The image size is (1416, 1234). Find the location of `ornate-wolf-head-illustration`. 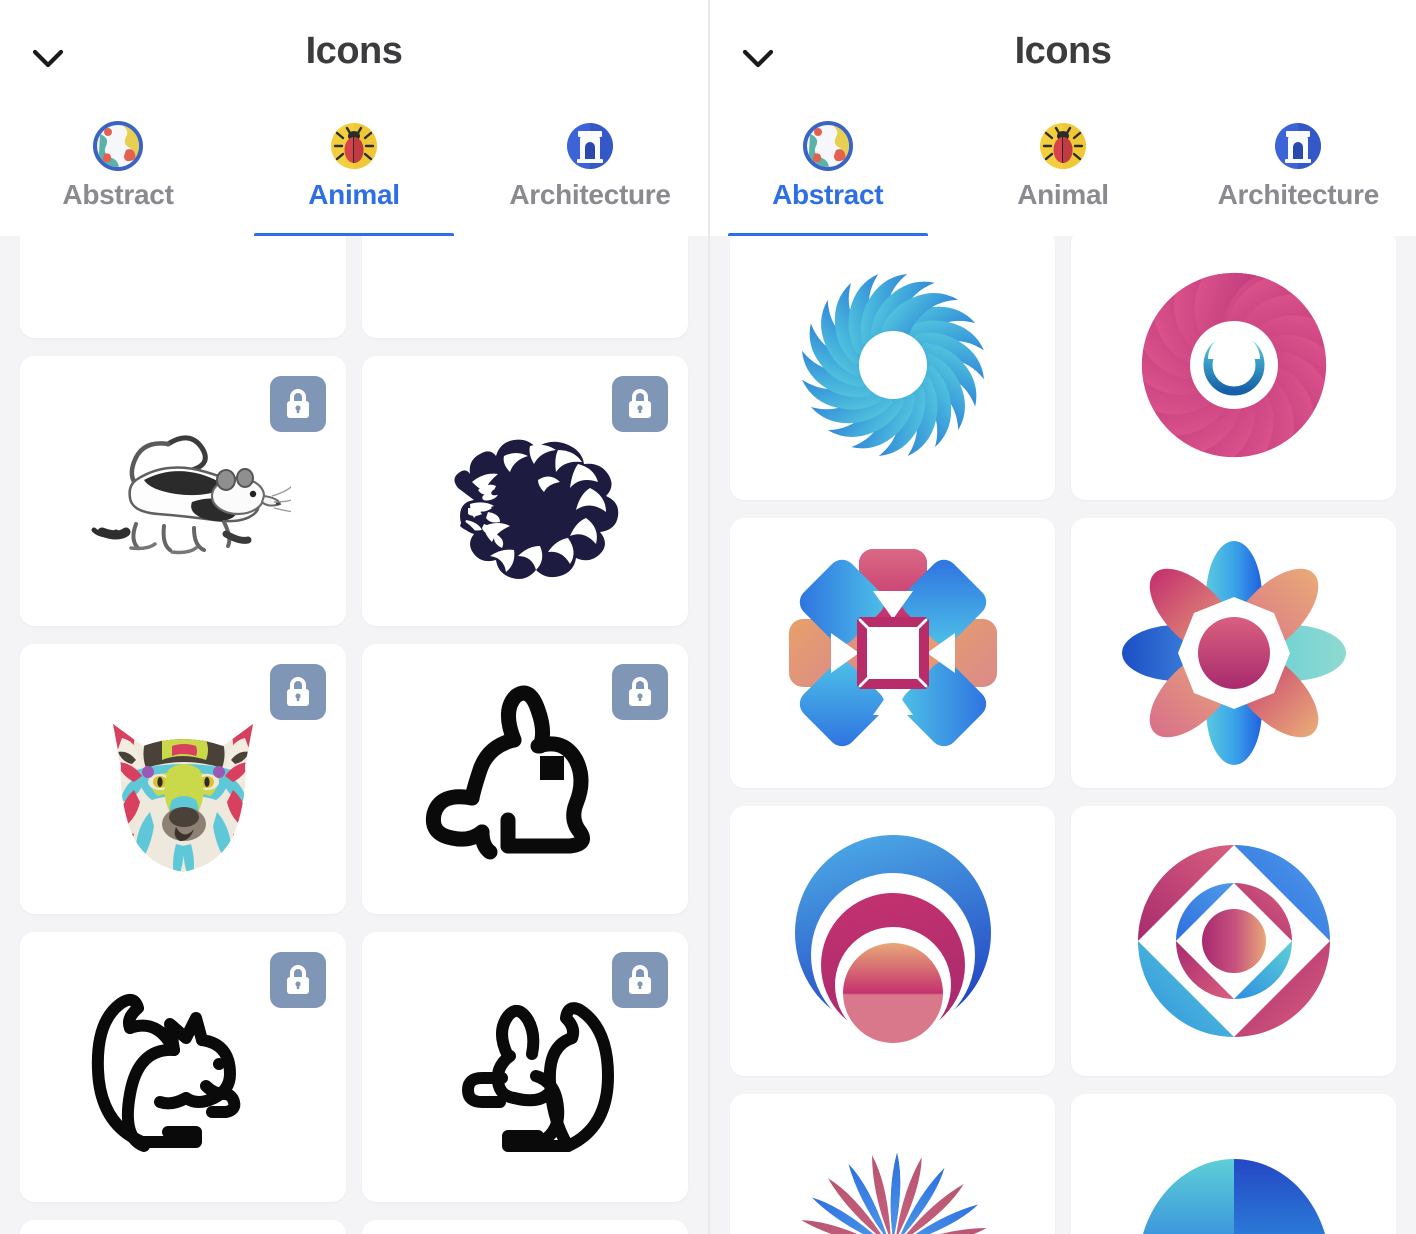

ornate-wolf-head-illustration is located at coordinates (183, 779).